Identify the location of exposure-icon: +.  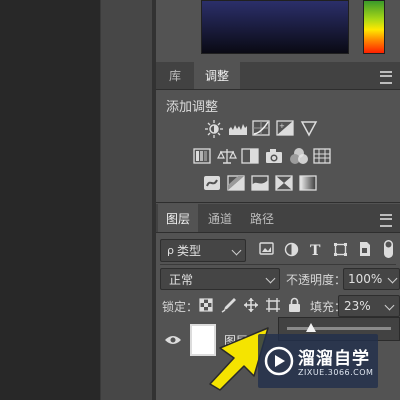
(285, 128).